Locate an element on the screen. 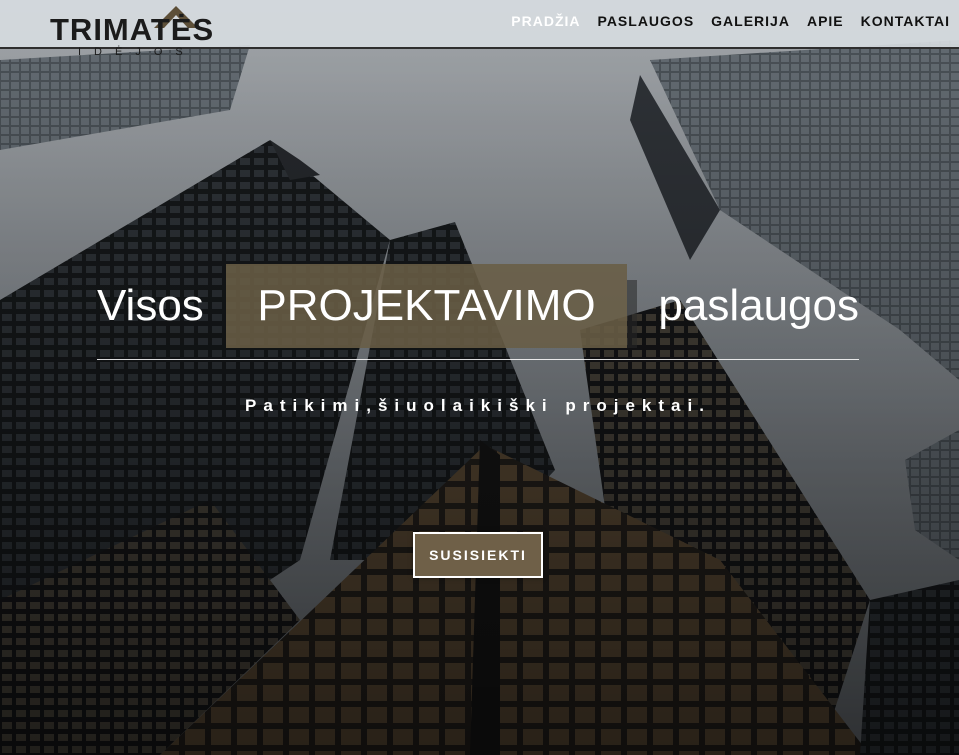  headline-highlight-word: PROJEKTAVIMO is located at coordinates (426, 305).